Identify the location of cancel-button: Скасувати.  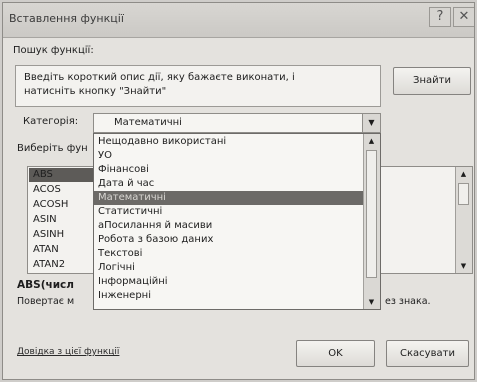
(427, 353).